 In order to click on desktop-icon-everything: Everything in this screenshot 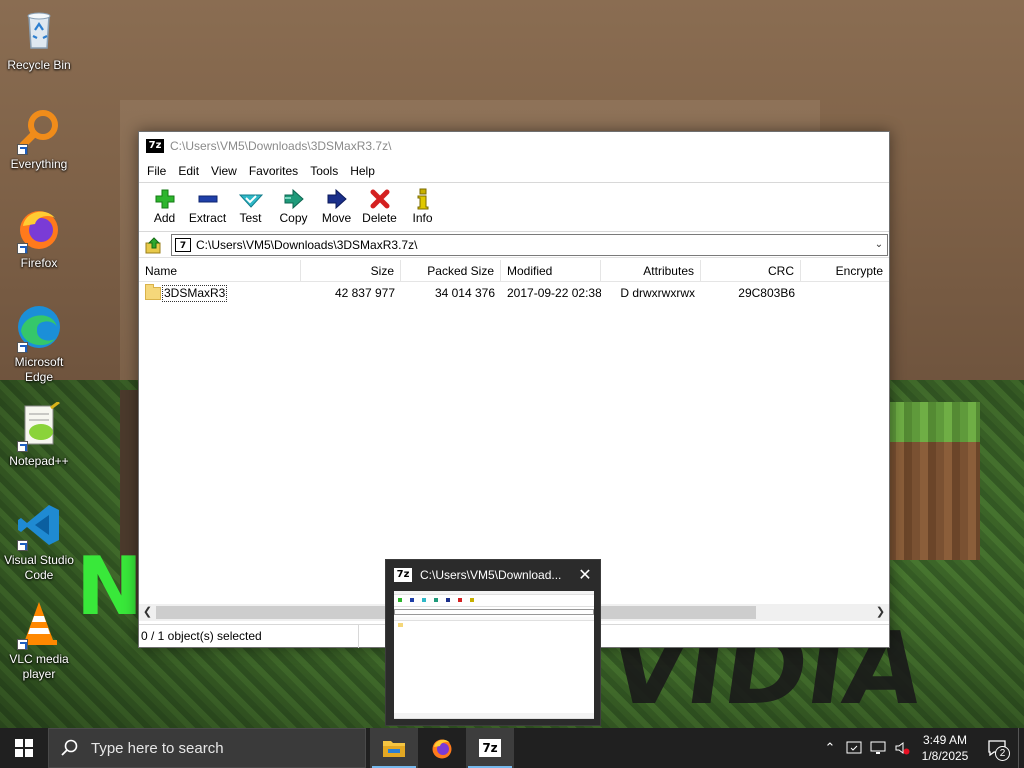, I will do `click(39, 138)`.